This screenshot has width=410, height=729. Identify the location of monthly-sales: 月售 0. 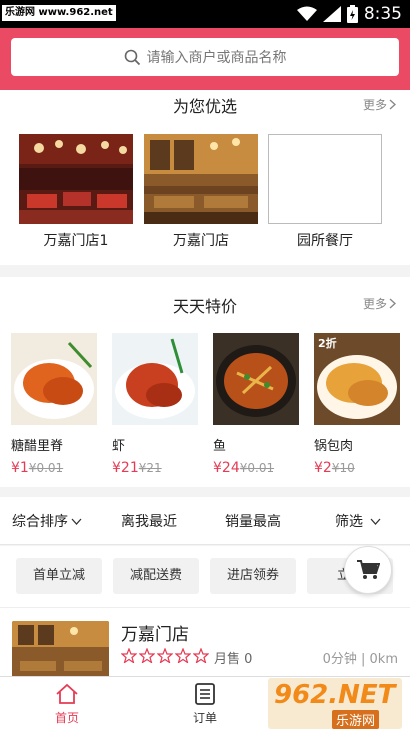
(233, 659).